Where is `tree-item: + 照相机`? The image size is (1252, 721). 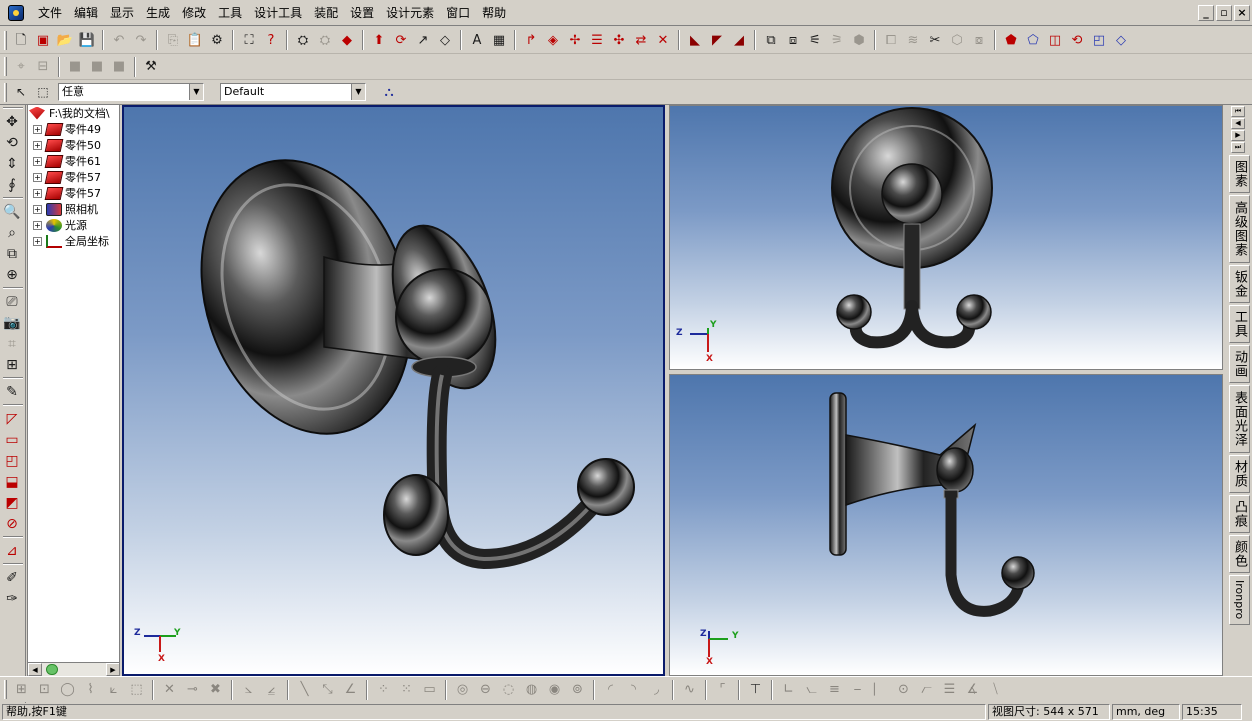
tree-item: + 照相机 is located at coordinates (73, 209).